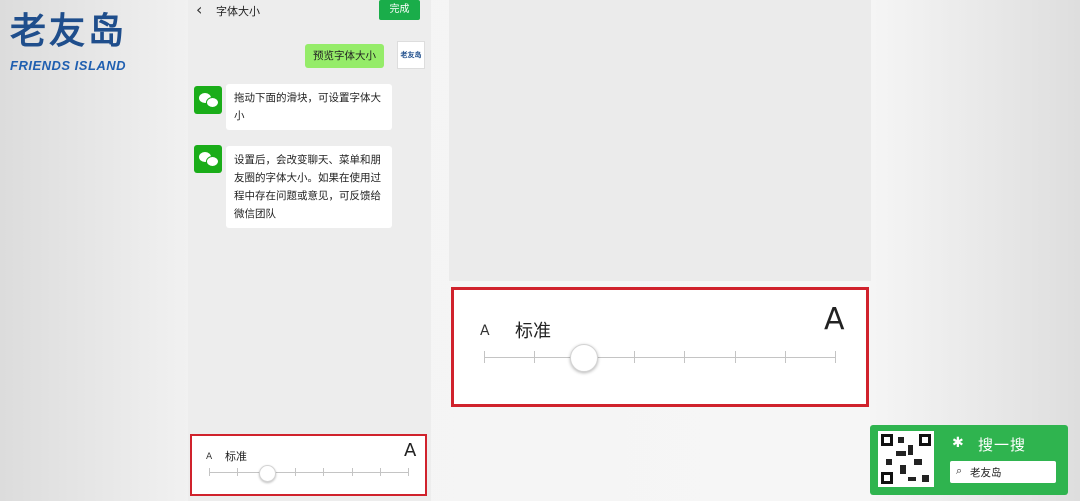  What do you see at coordinates (969, 460) in the screenshot?
I see `wechat-search-card: ✱ 搜一搜 ⌕ 老友岛` at bounding box center [969, 460].